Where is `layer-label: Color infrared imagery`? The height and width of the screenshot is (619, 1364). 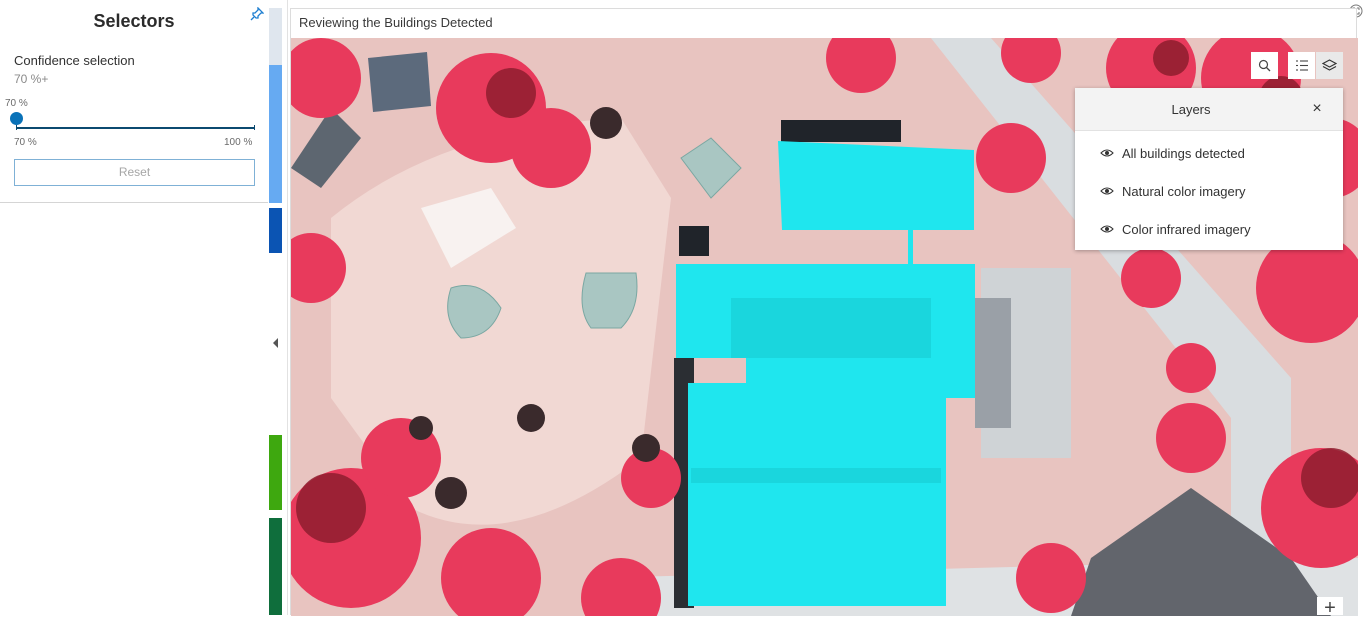 layer-label: Color infrared imagery is located at coordinates (1186, 229).